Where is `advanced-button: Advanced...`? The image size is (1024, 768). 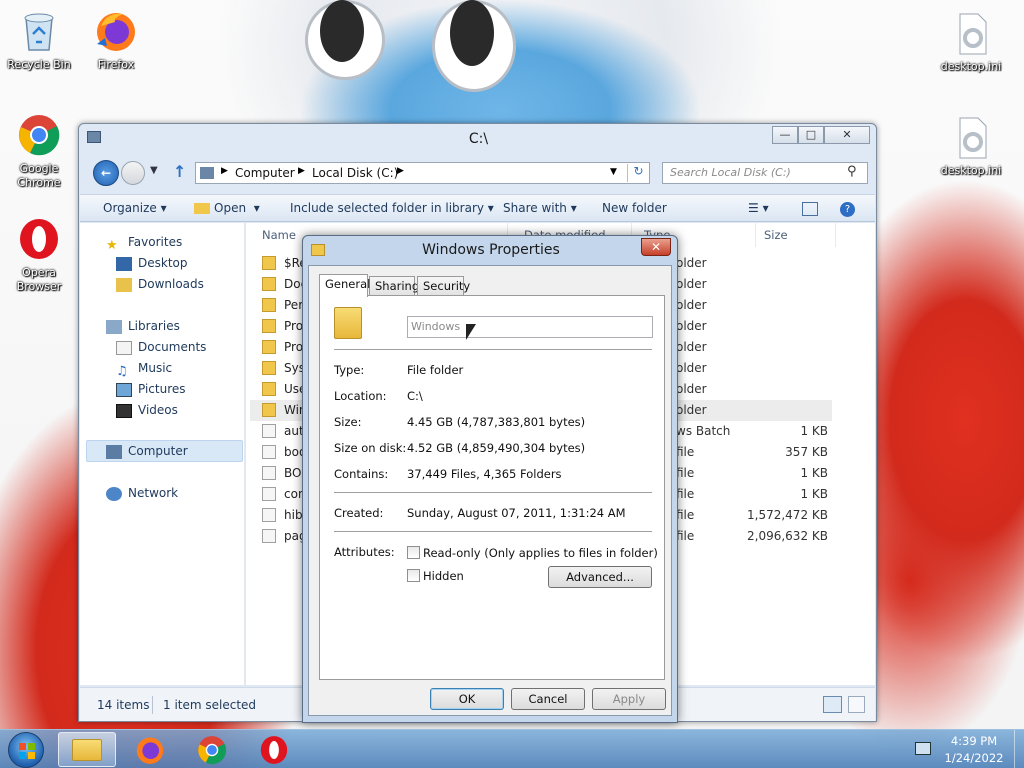 advanced-button: Advanced... is located at coordinates (600, 577).